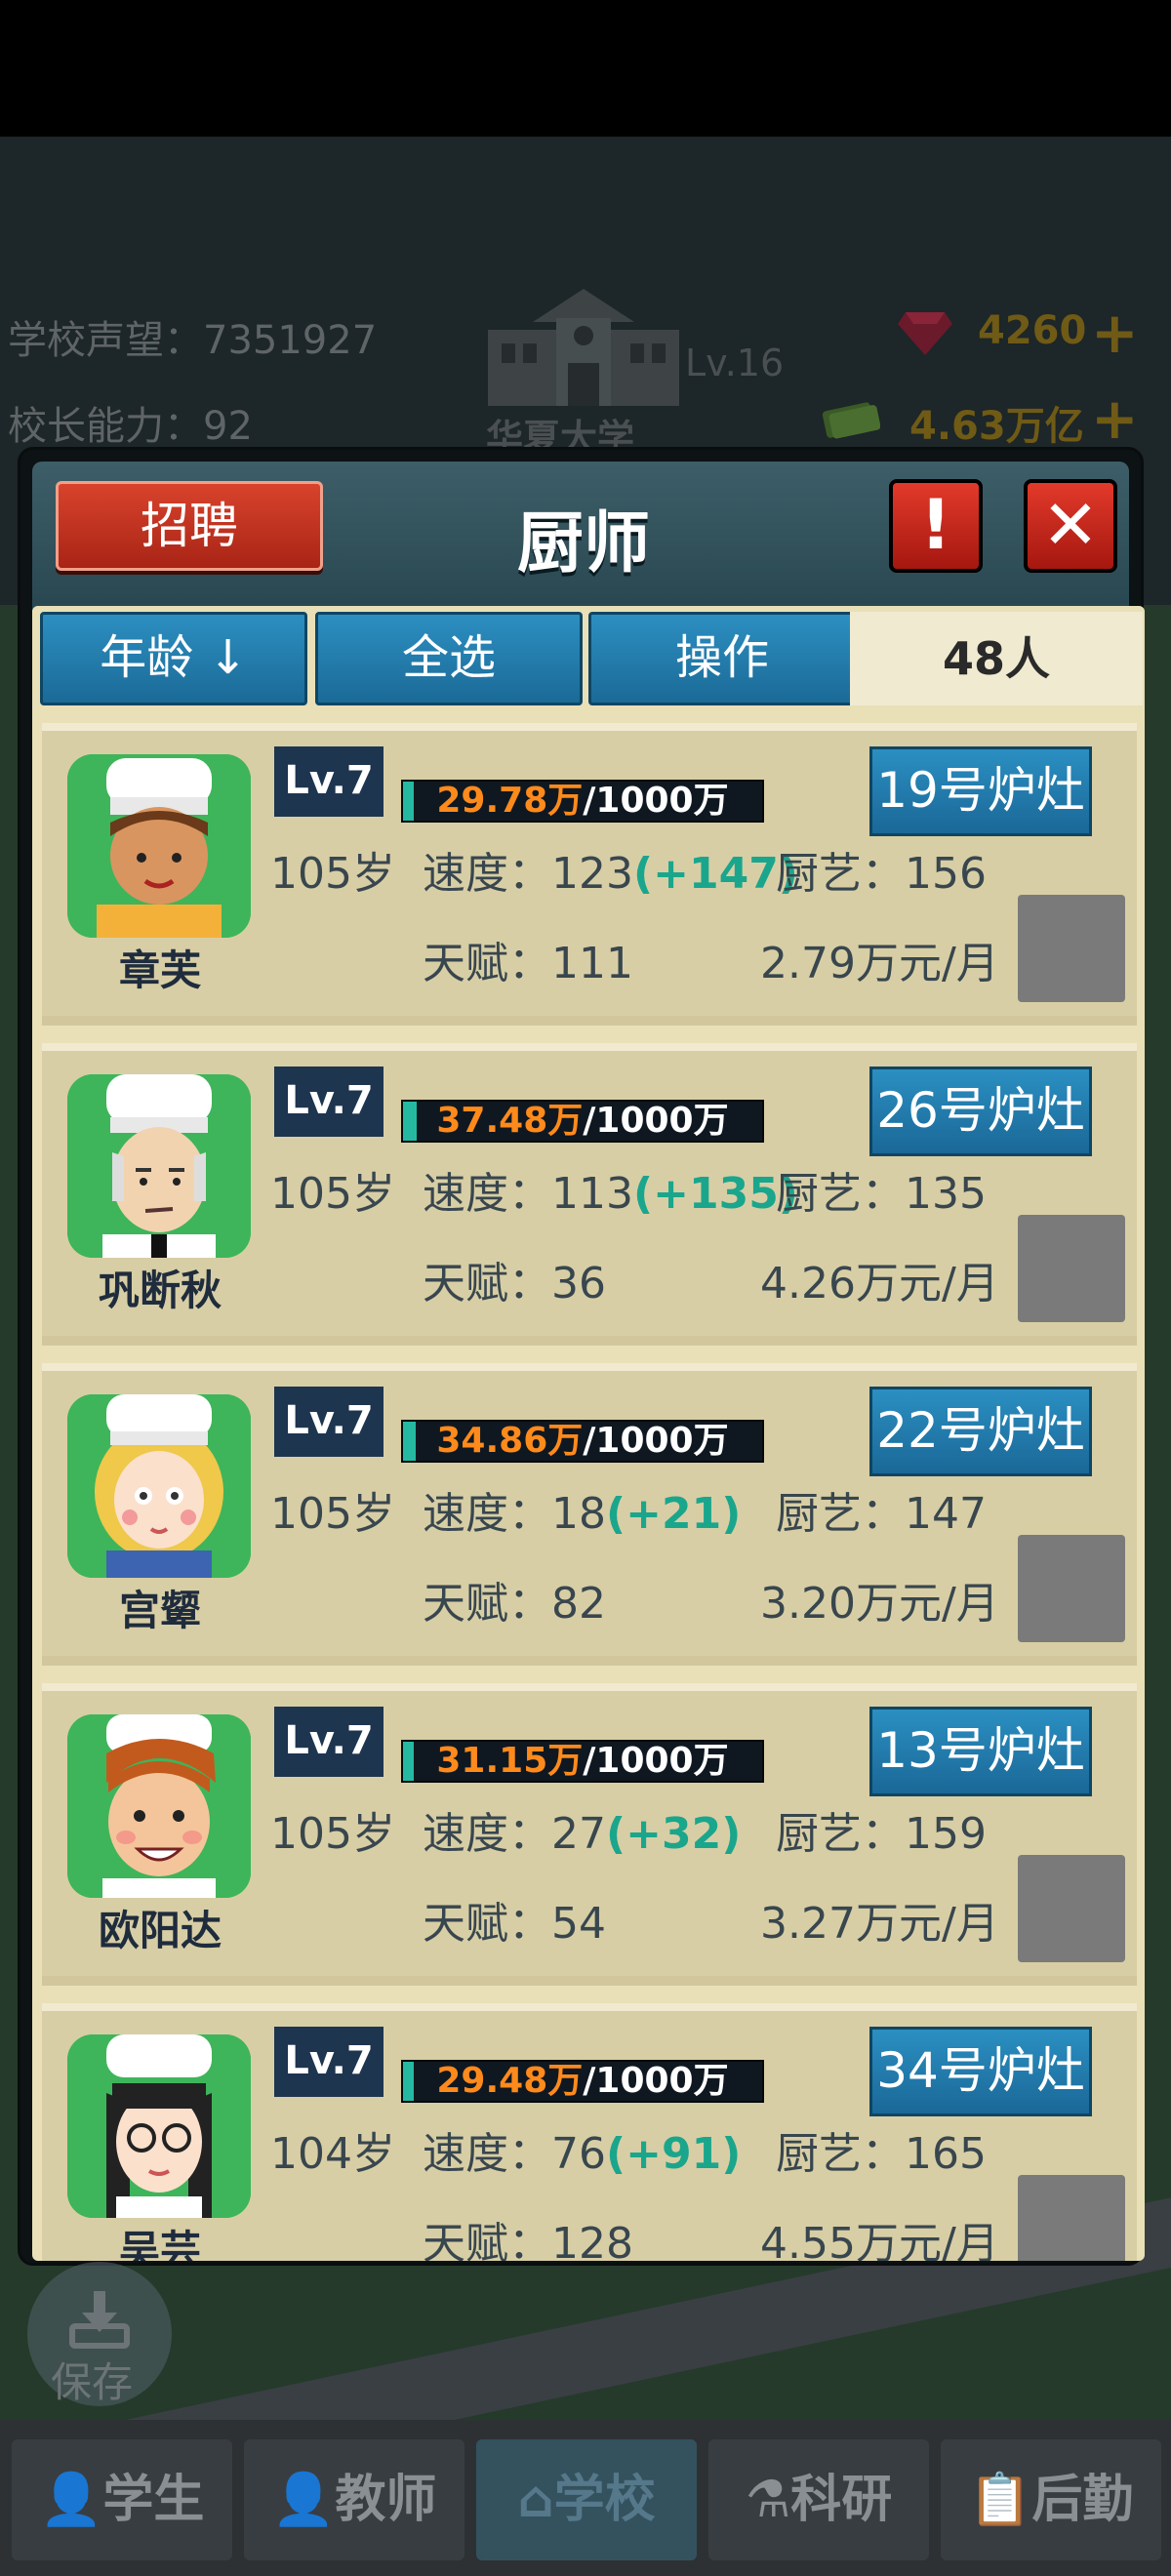  Describe the element at coordinates (674, 1834) in the screenshot. I see `speed-bonus: (+32)` at that location.